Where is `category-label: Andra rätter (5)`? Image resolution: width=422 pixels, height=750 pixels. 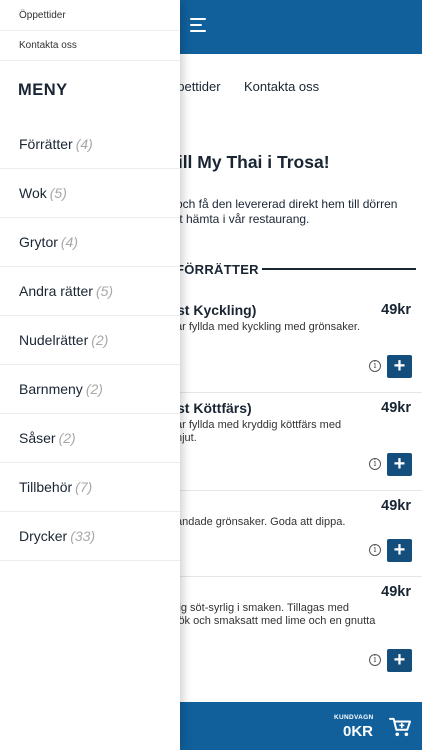
category-label: Andra rätter (5) is located at coordinates (66, 291).